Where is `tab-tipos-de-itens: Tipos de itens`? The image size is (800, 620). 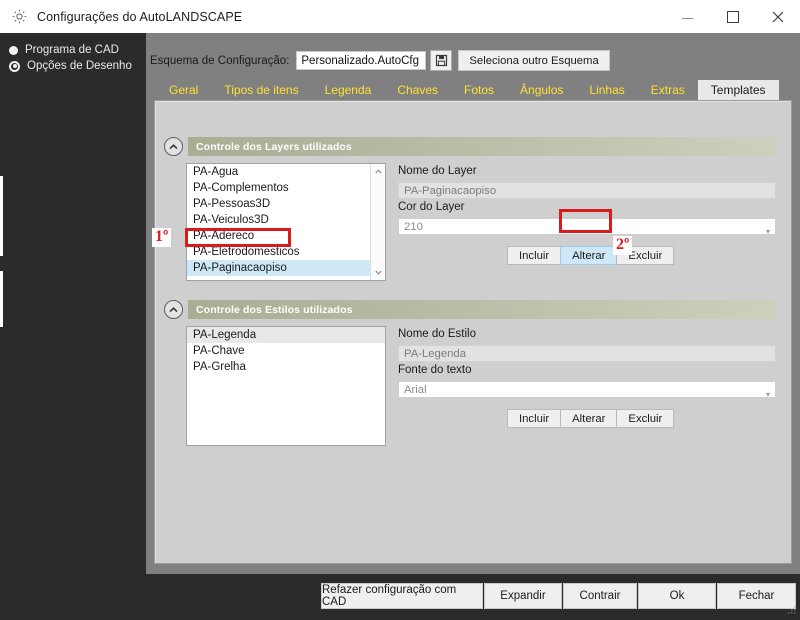
tab-tipos-de-itens: Tipos de itens is located at coordinates (261, 90).